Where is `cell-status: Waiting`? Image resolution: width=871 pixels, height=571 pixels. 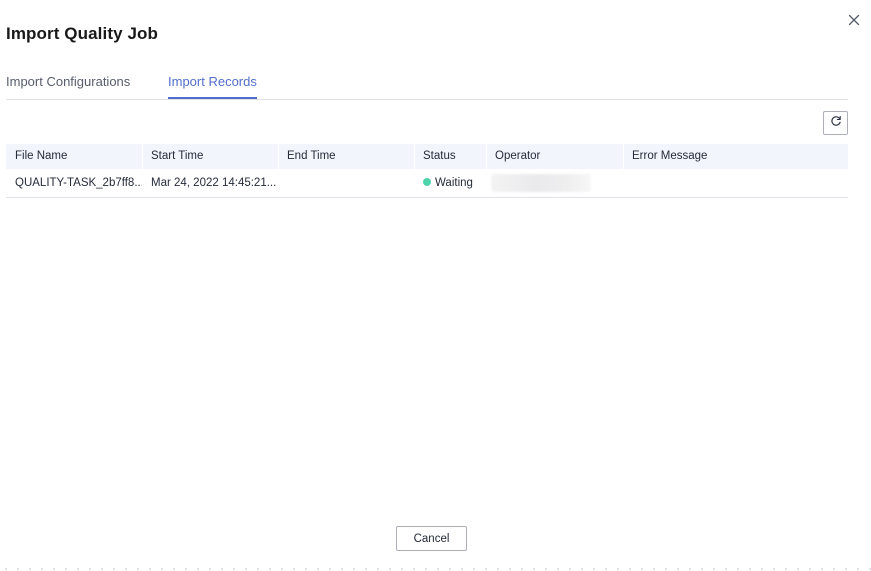
cell-status: Waiting is located at coordinates (450, 183).